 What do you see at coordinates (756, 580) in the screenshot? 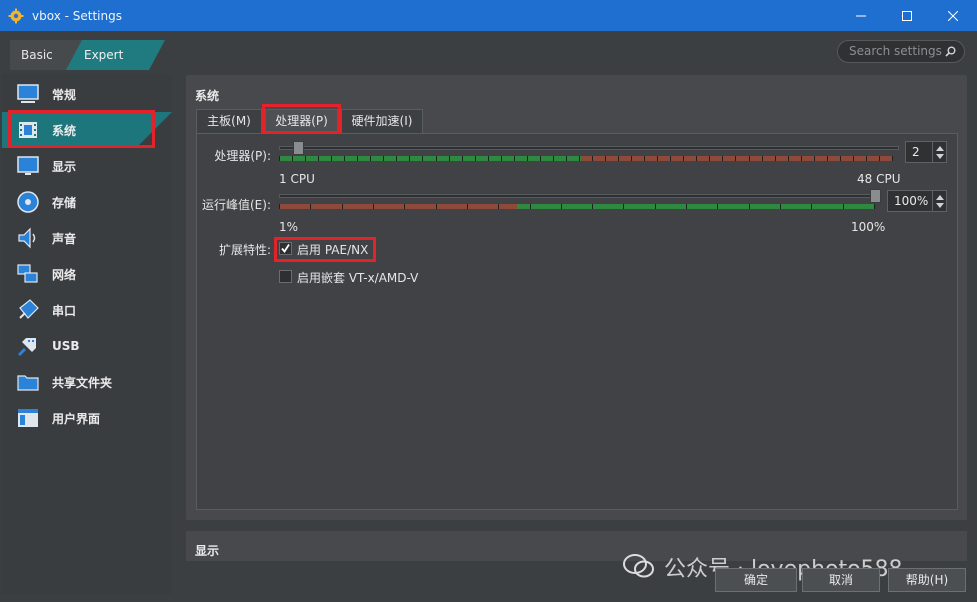
I see `ok-button: 确定` at bounding box center [756, 580].